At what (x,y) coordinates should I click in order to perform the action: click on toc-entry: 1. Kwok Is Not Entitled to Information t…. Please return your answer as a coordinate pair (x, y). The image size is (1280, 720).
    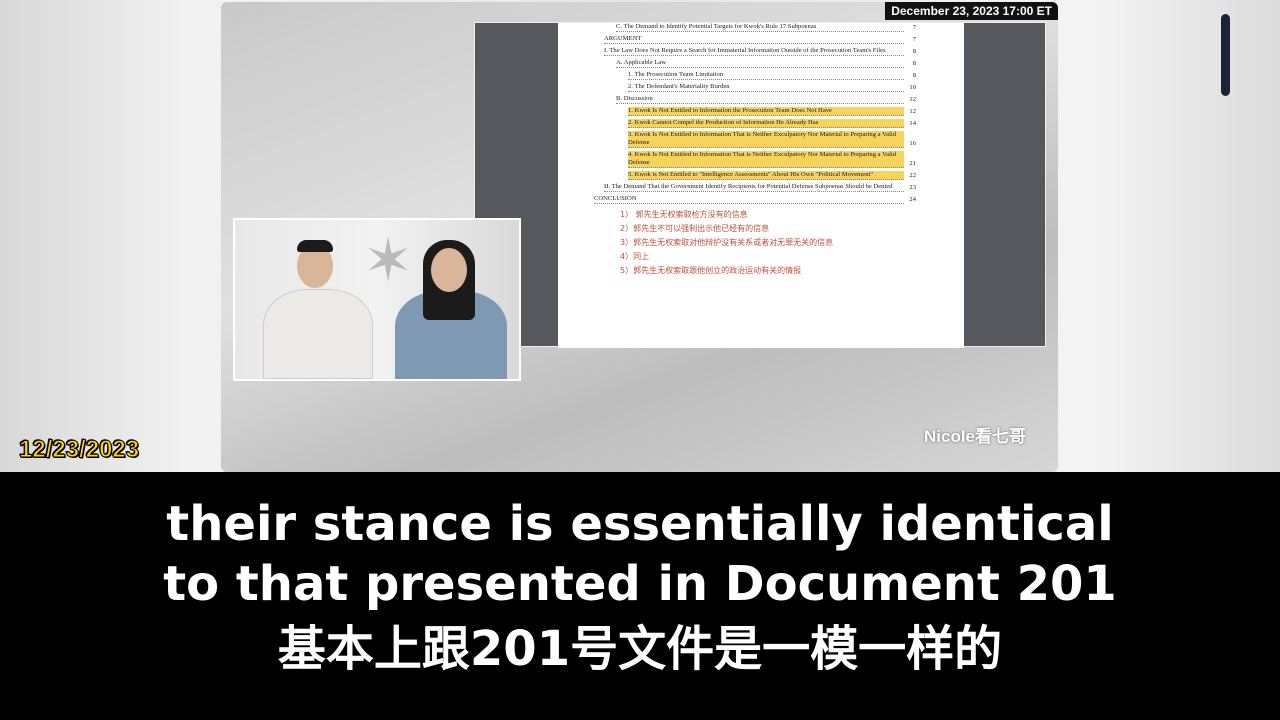
    Looking at the image, I should click on (772, 111).